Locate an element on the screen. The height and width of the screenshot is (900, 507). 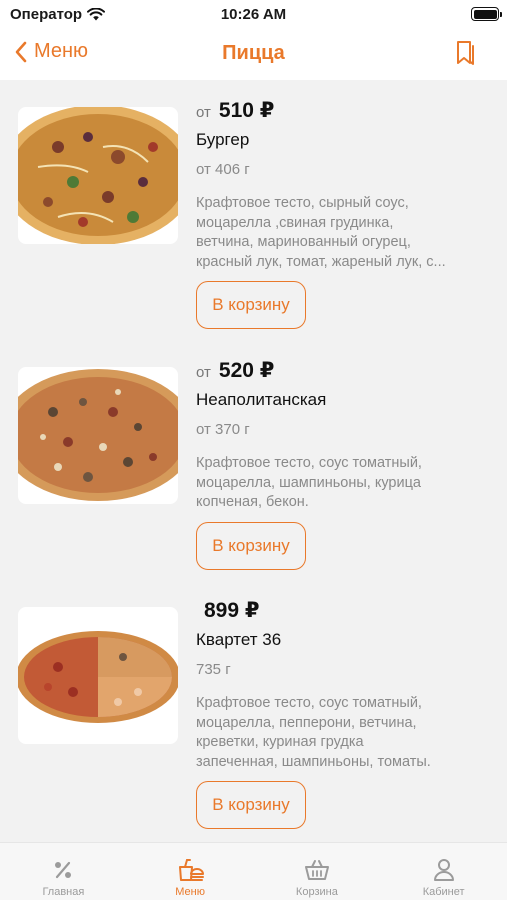
percent-icon is located at coordinates (63, 870).